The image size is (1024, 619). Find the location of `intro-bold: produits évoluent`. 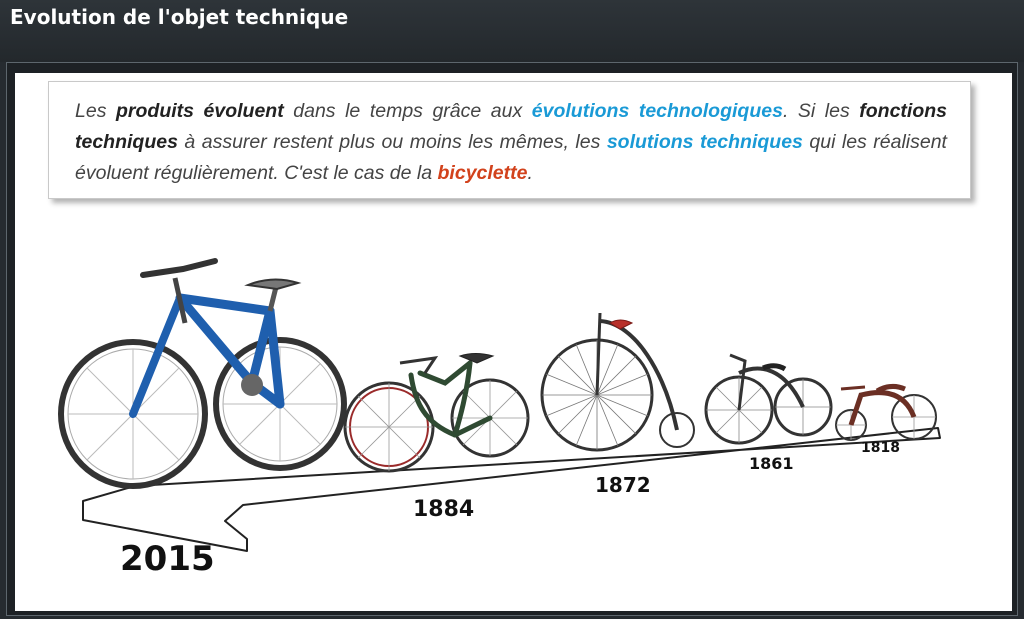

intro-bold: produits évoluent is located at coordinates (200, 111).